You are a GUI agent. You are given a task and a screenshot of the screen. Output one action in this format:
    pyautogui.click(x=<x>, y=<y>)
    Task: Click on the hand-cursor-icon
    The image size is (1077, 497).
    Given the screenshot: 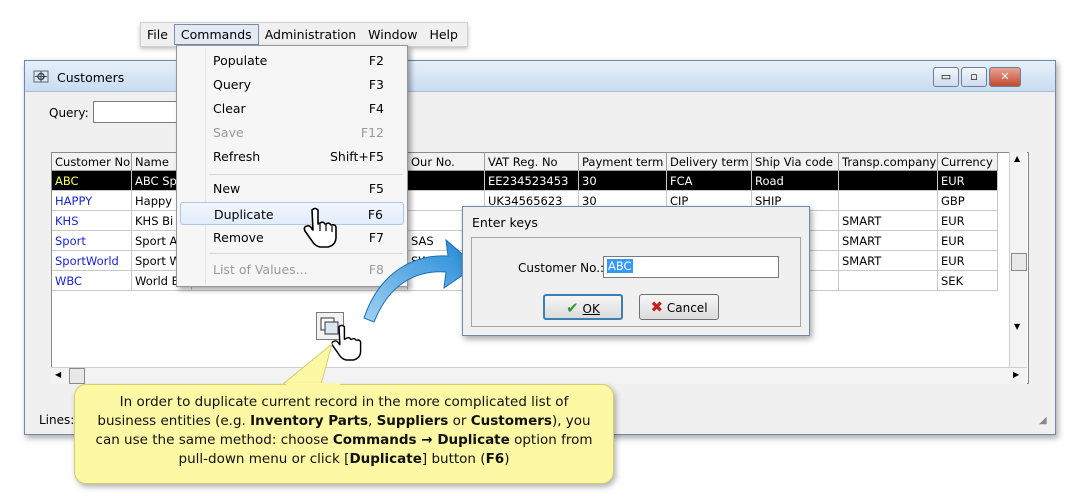 What is the action you would take?
    pyautogui.click(x=322, y=228)
    